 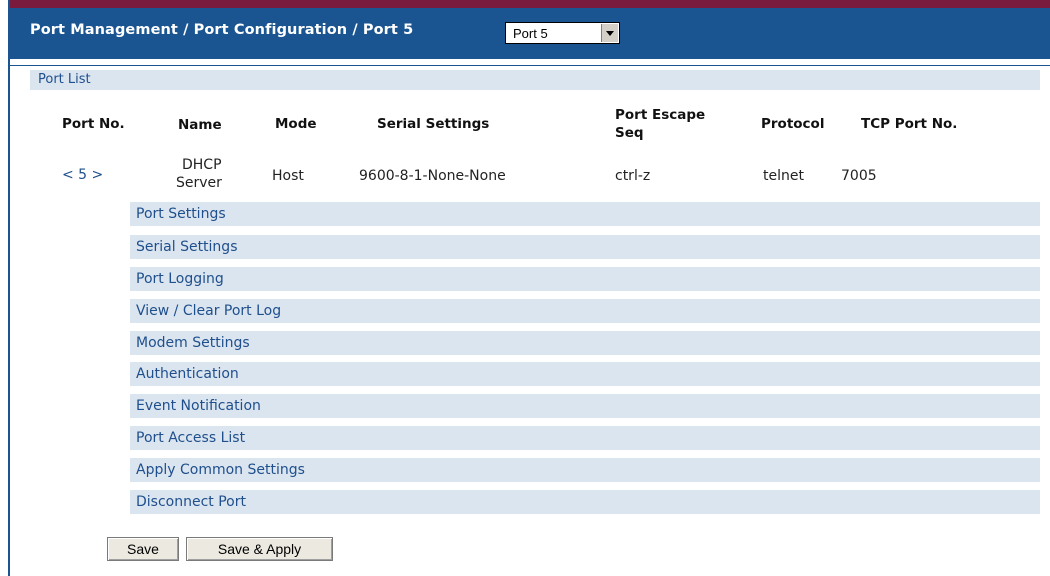 What do you see at coordinates (585, 343) in the screenshot?
I see `menu-item-modem-settings: Modem Settings` at bounding box center [585, 343].